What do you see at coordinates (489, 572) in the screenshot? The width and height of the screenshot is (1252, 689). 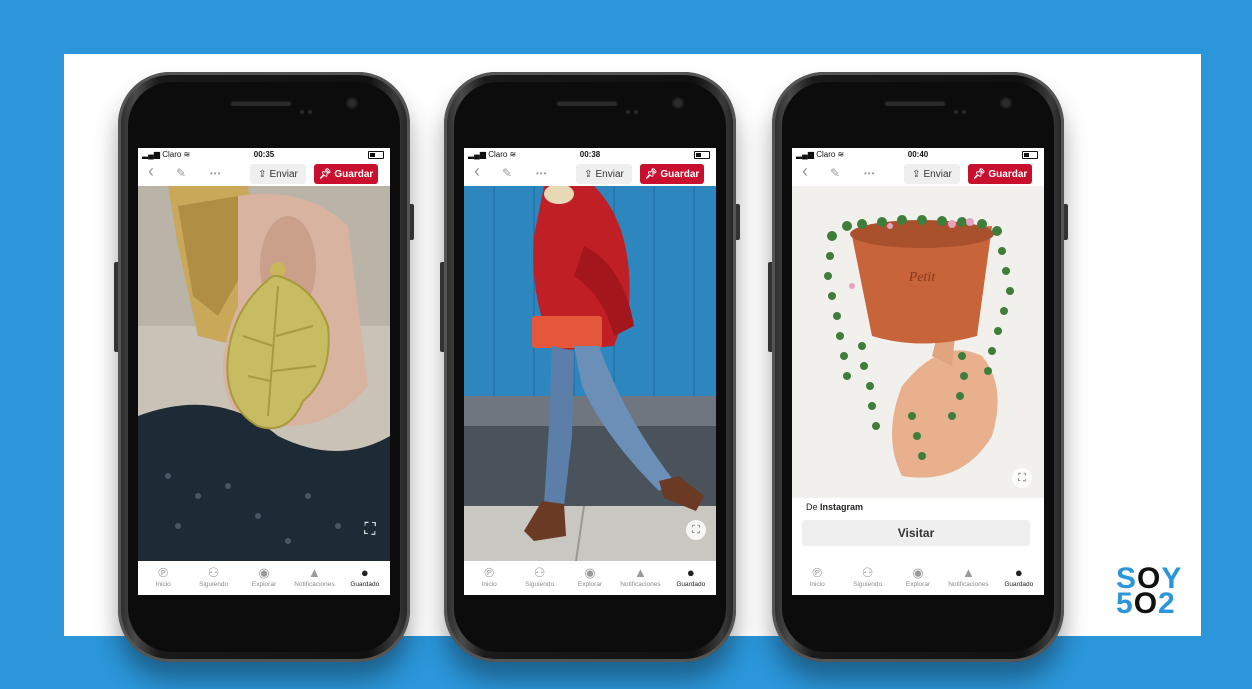 I see `pinterest-icon: ℗` at bounding box center [489, 572].